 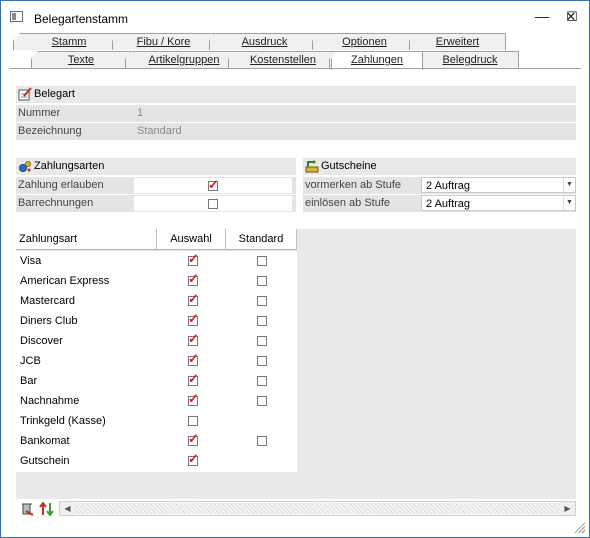 I want to click on sort-icon, so click(x=47, y=509).